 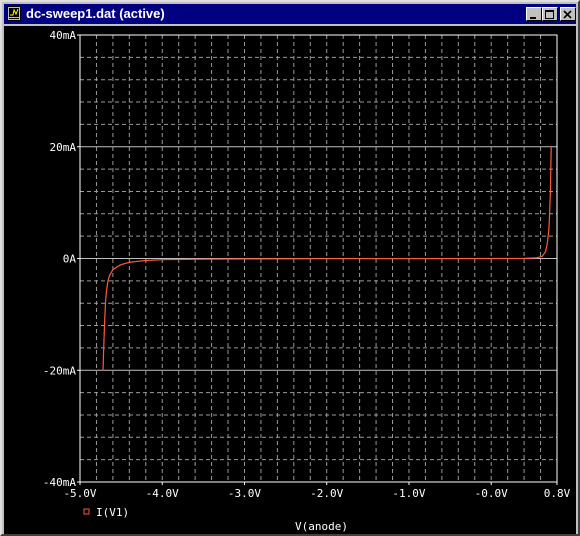 What do you see at coordinates (95, 13) in the screenshot?
I see `window-title: dc-sweep1.dat (active)` at bounding box center [95, 13].